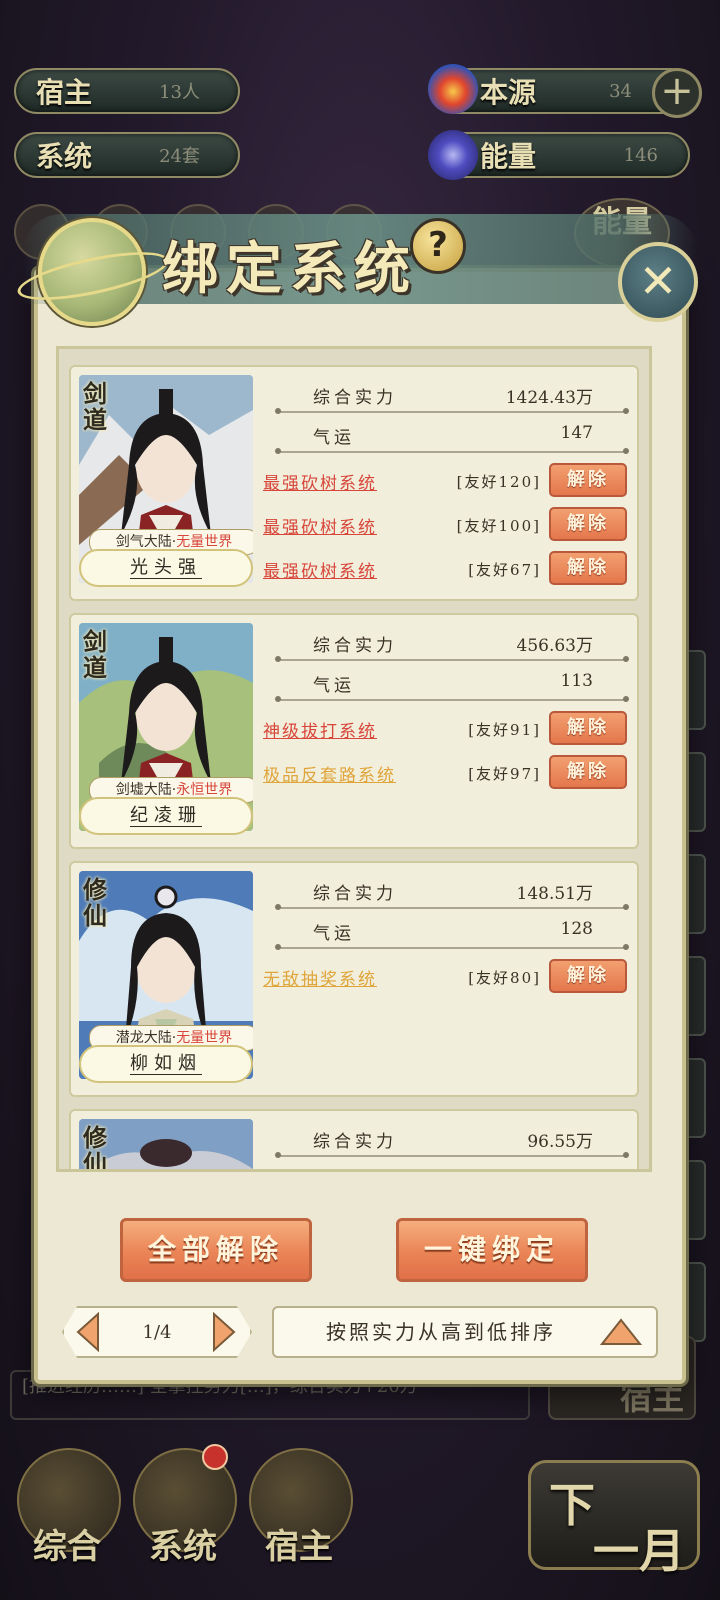  What do you see at coordinates (658, 282) in the screenshot?
I see `close-button: ✕` at bounding box center [658, 282].